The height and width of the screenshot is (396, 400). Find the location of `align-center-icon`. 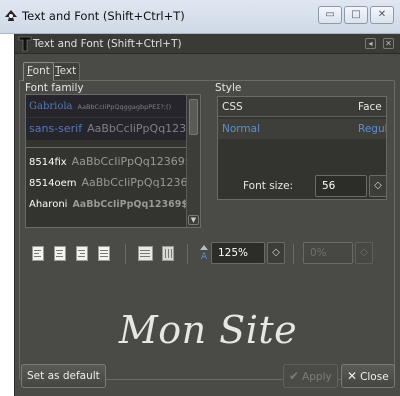

align-center-icon is located at coordinates (60, 254).